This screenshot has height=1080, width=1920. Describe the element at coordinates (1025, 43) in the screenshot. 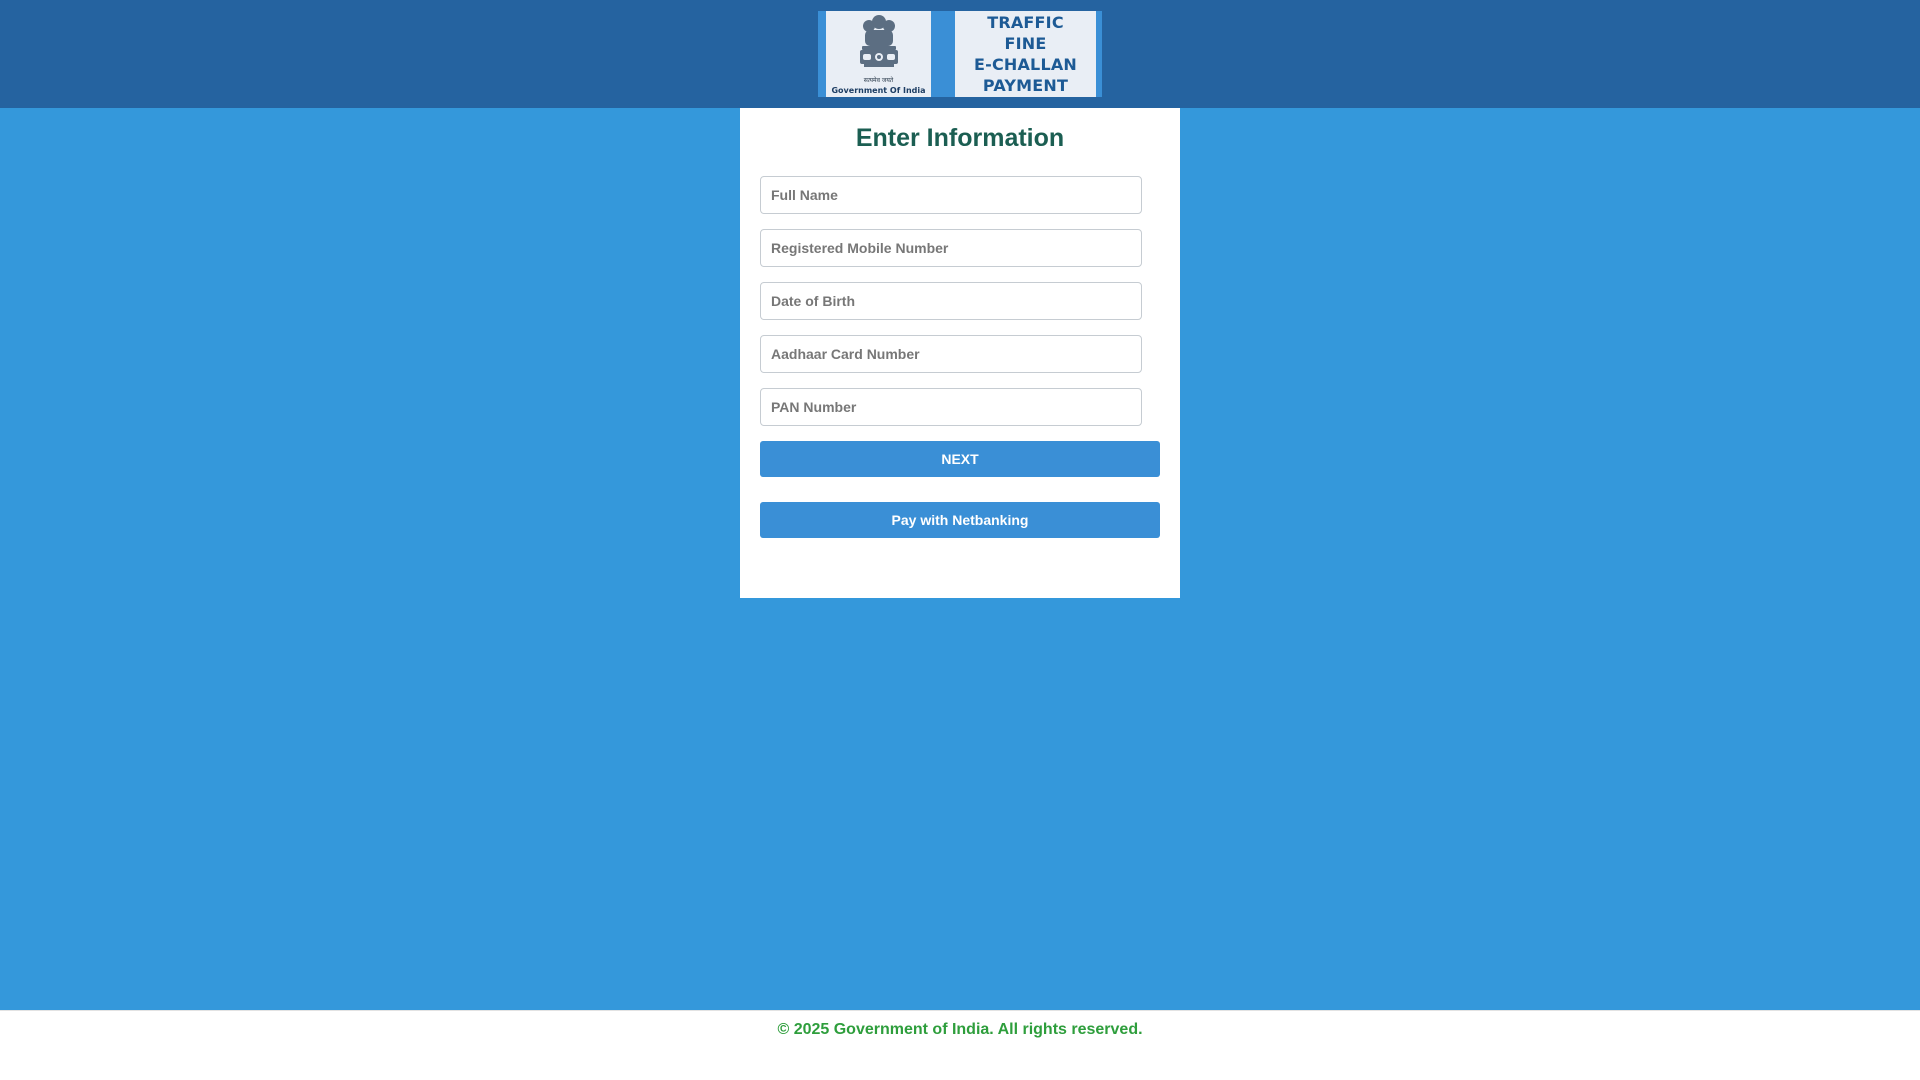

I see `banner-title-line: FINE` at that location.